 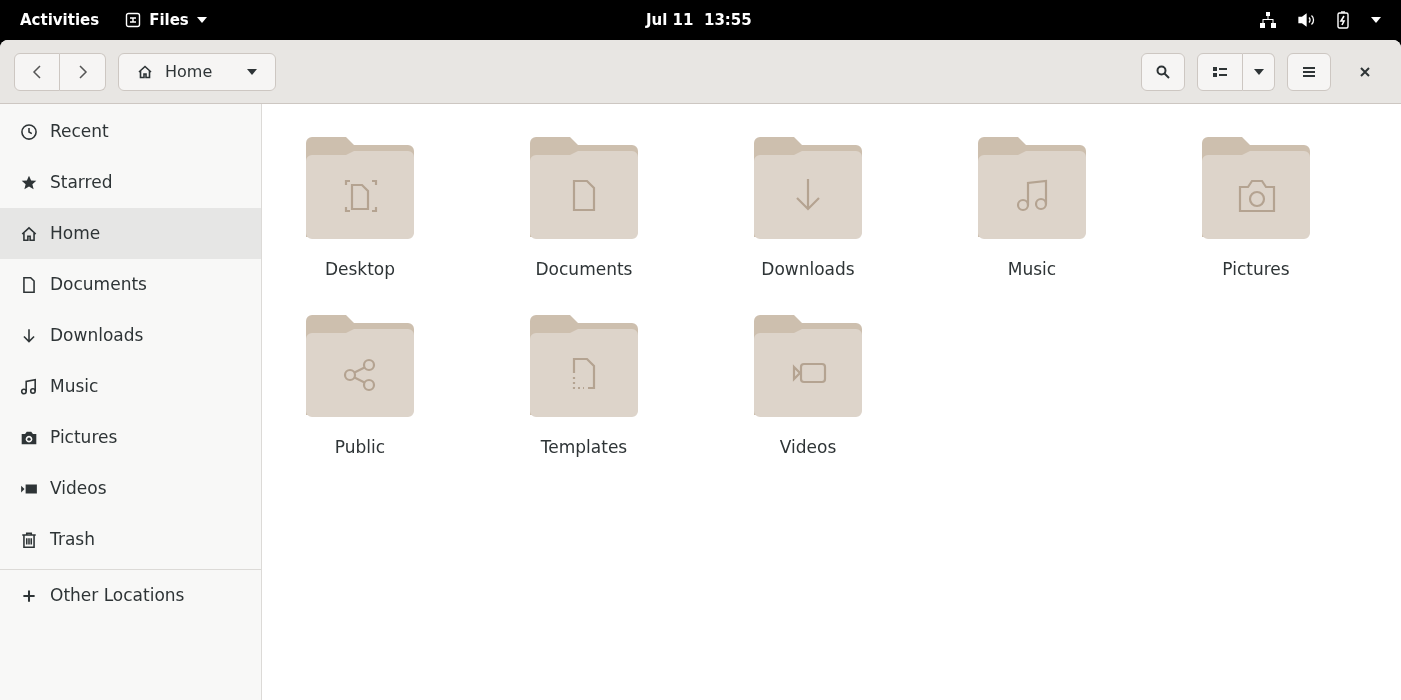 I want to click on app-icon, so click(x=133, y=20).